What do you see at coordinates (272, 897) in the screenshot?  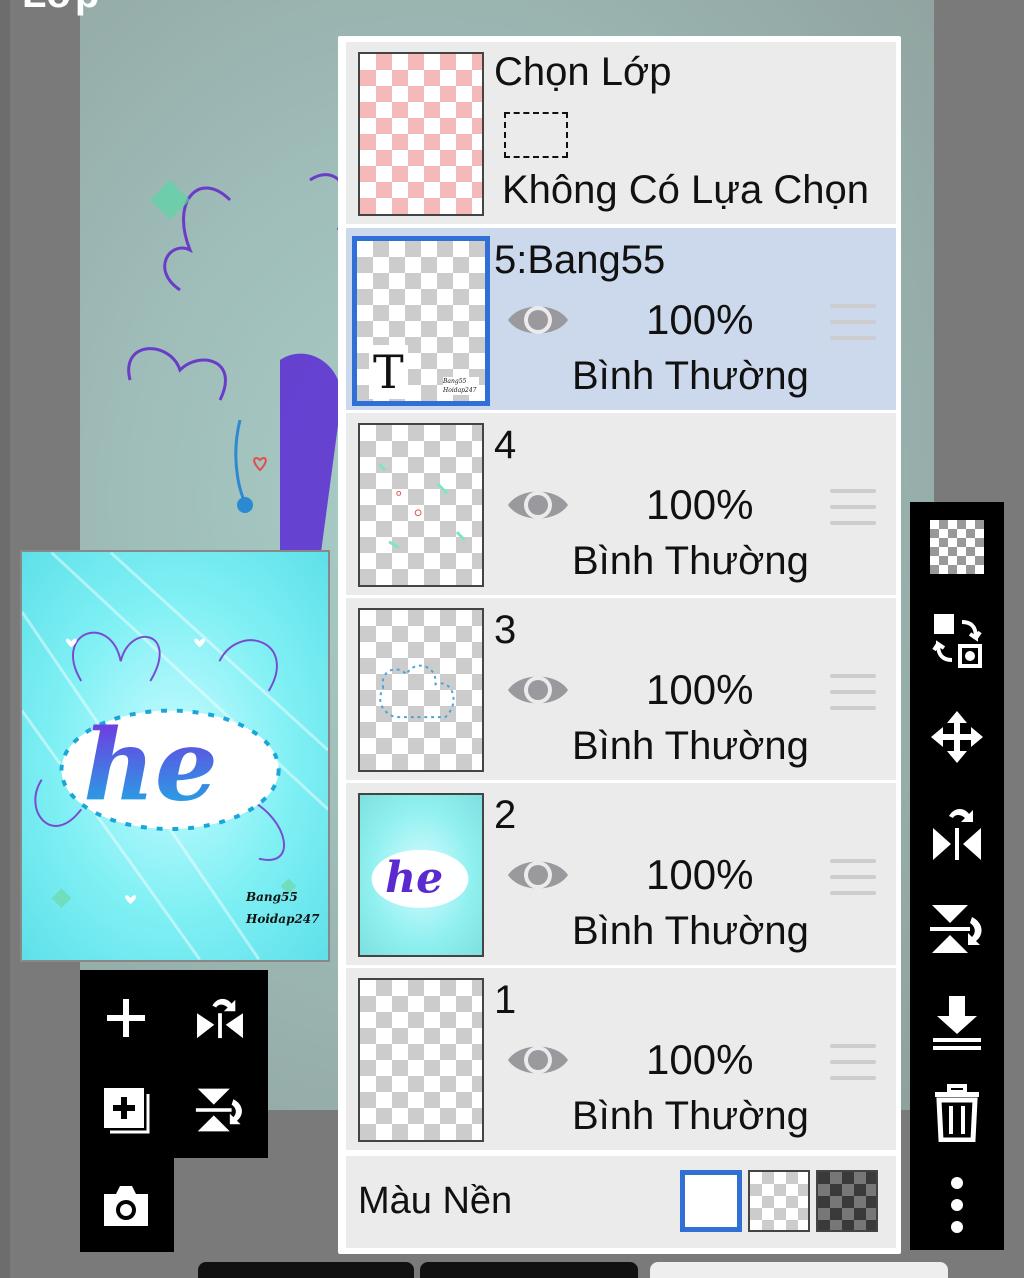 I see `watermark-line1: Bang55` at bounding box center [272, 897].